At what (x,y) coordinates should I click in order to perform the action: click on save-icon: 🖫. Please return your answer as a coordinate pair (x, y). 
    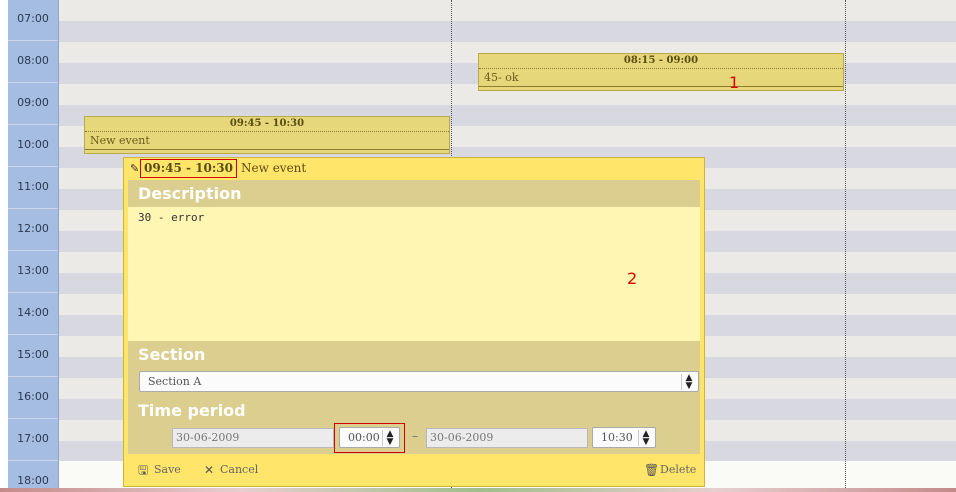
    Looking at the image, I should click on (143, 469).